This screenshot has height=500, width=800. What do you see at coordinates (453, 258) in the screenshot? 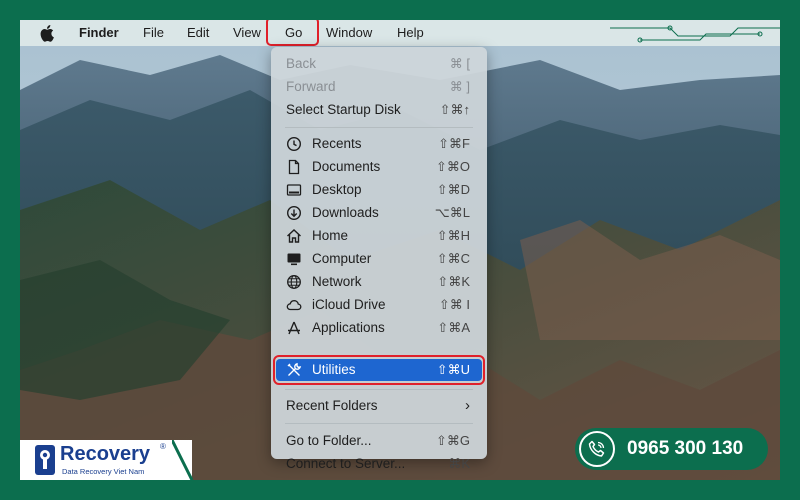
I see `shortcut-label: ⇧⌘C` at bounding box center [453, 258].